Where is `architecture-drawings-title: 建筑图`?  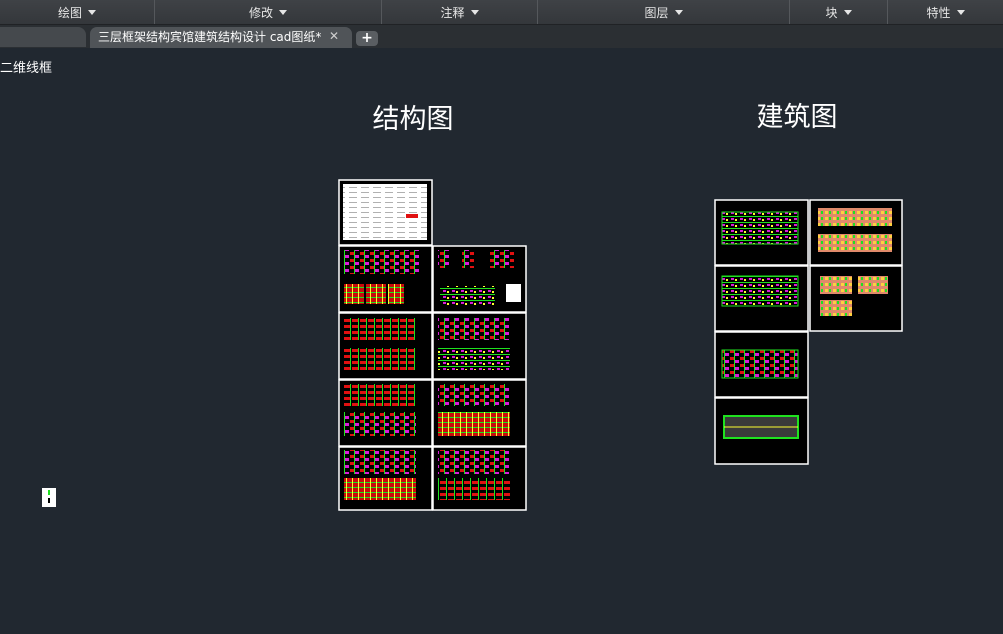 architecture-drawings-title: 建筑图 is located at coordinates (797, 117).